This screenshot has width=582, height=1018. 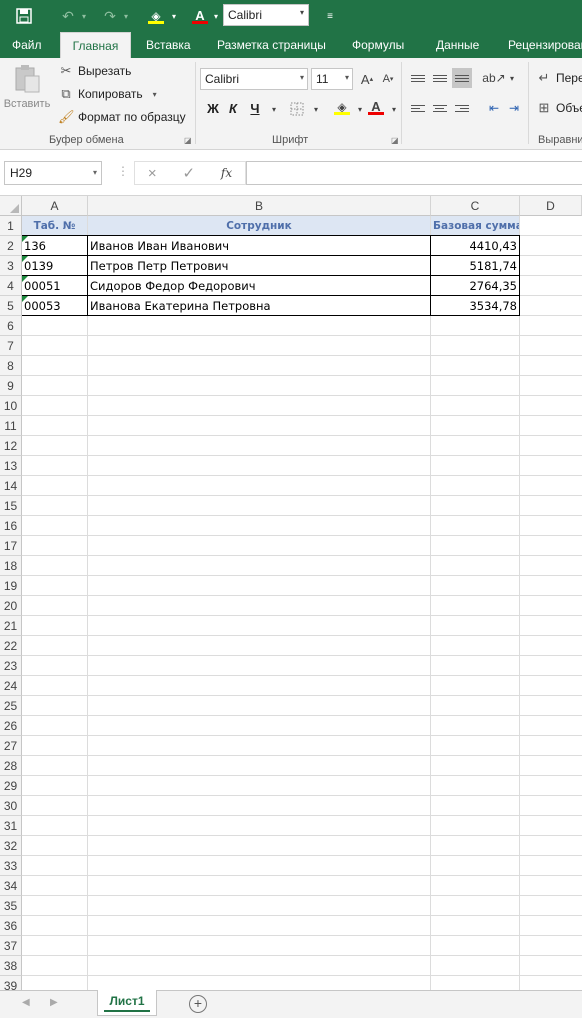 I want to click on row-header: 34, so click(x=11, y=886).